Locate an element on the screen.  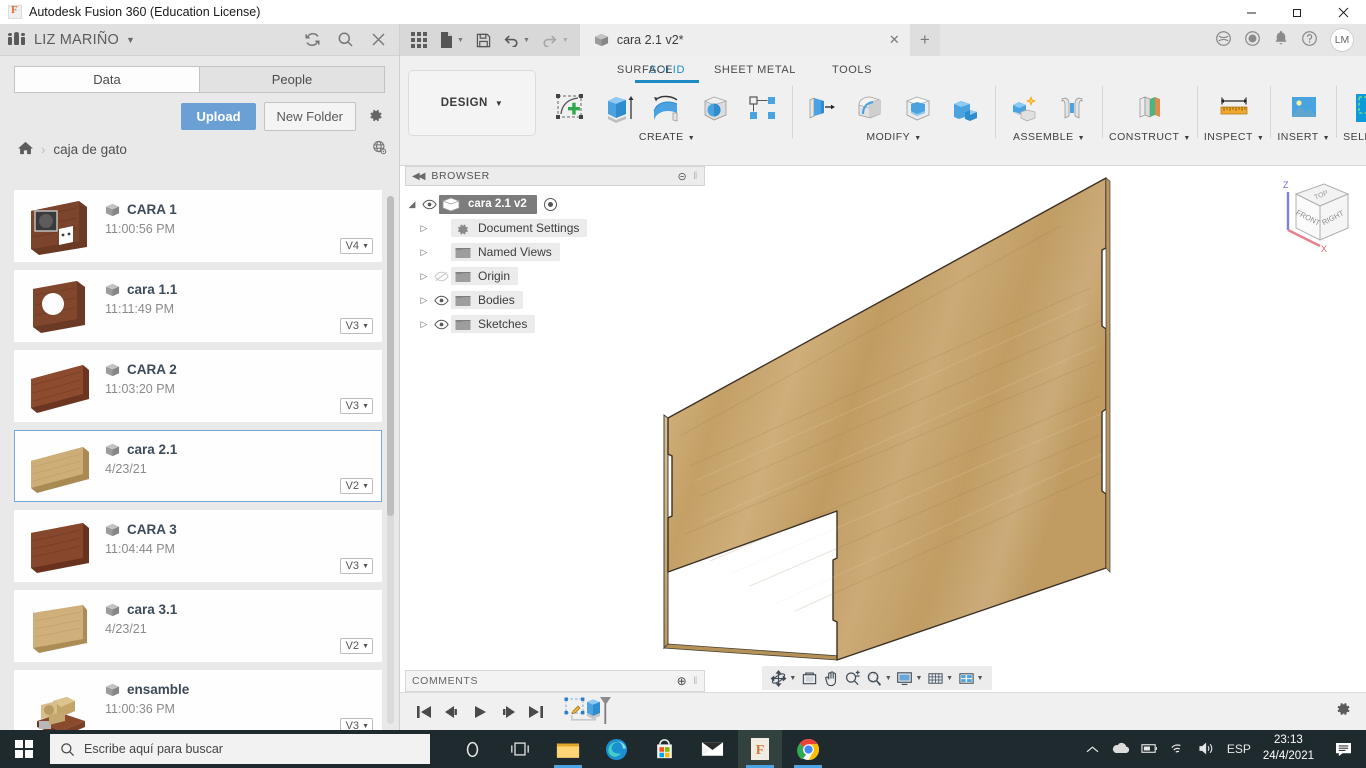
browser-node-chip: Sketches is located at coordinates (493, 324).